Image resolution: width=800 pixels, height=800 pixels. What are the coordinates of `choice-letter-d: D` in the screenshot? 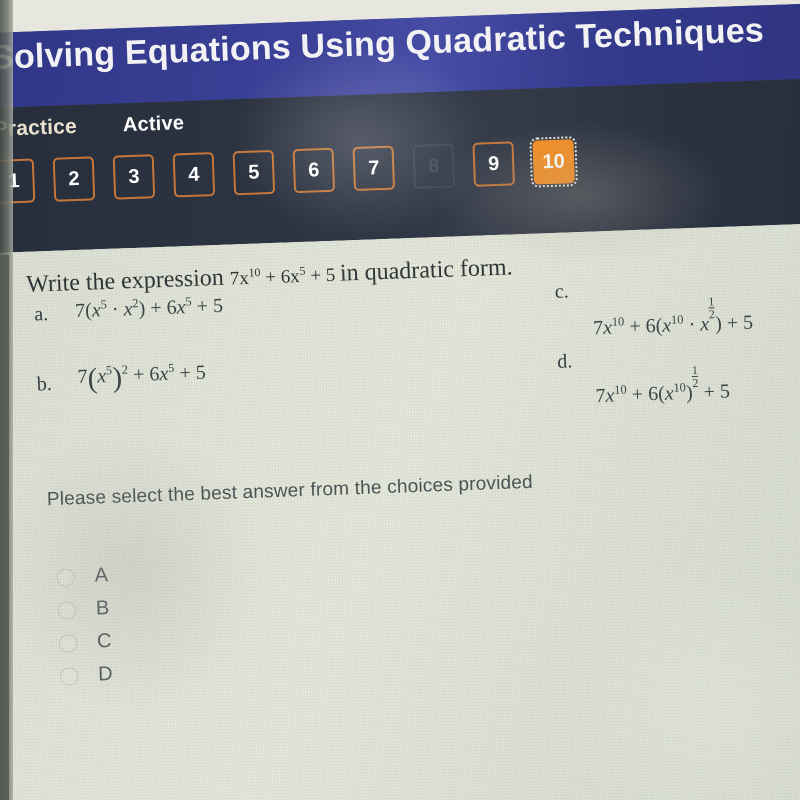 It's located at (105, 674).